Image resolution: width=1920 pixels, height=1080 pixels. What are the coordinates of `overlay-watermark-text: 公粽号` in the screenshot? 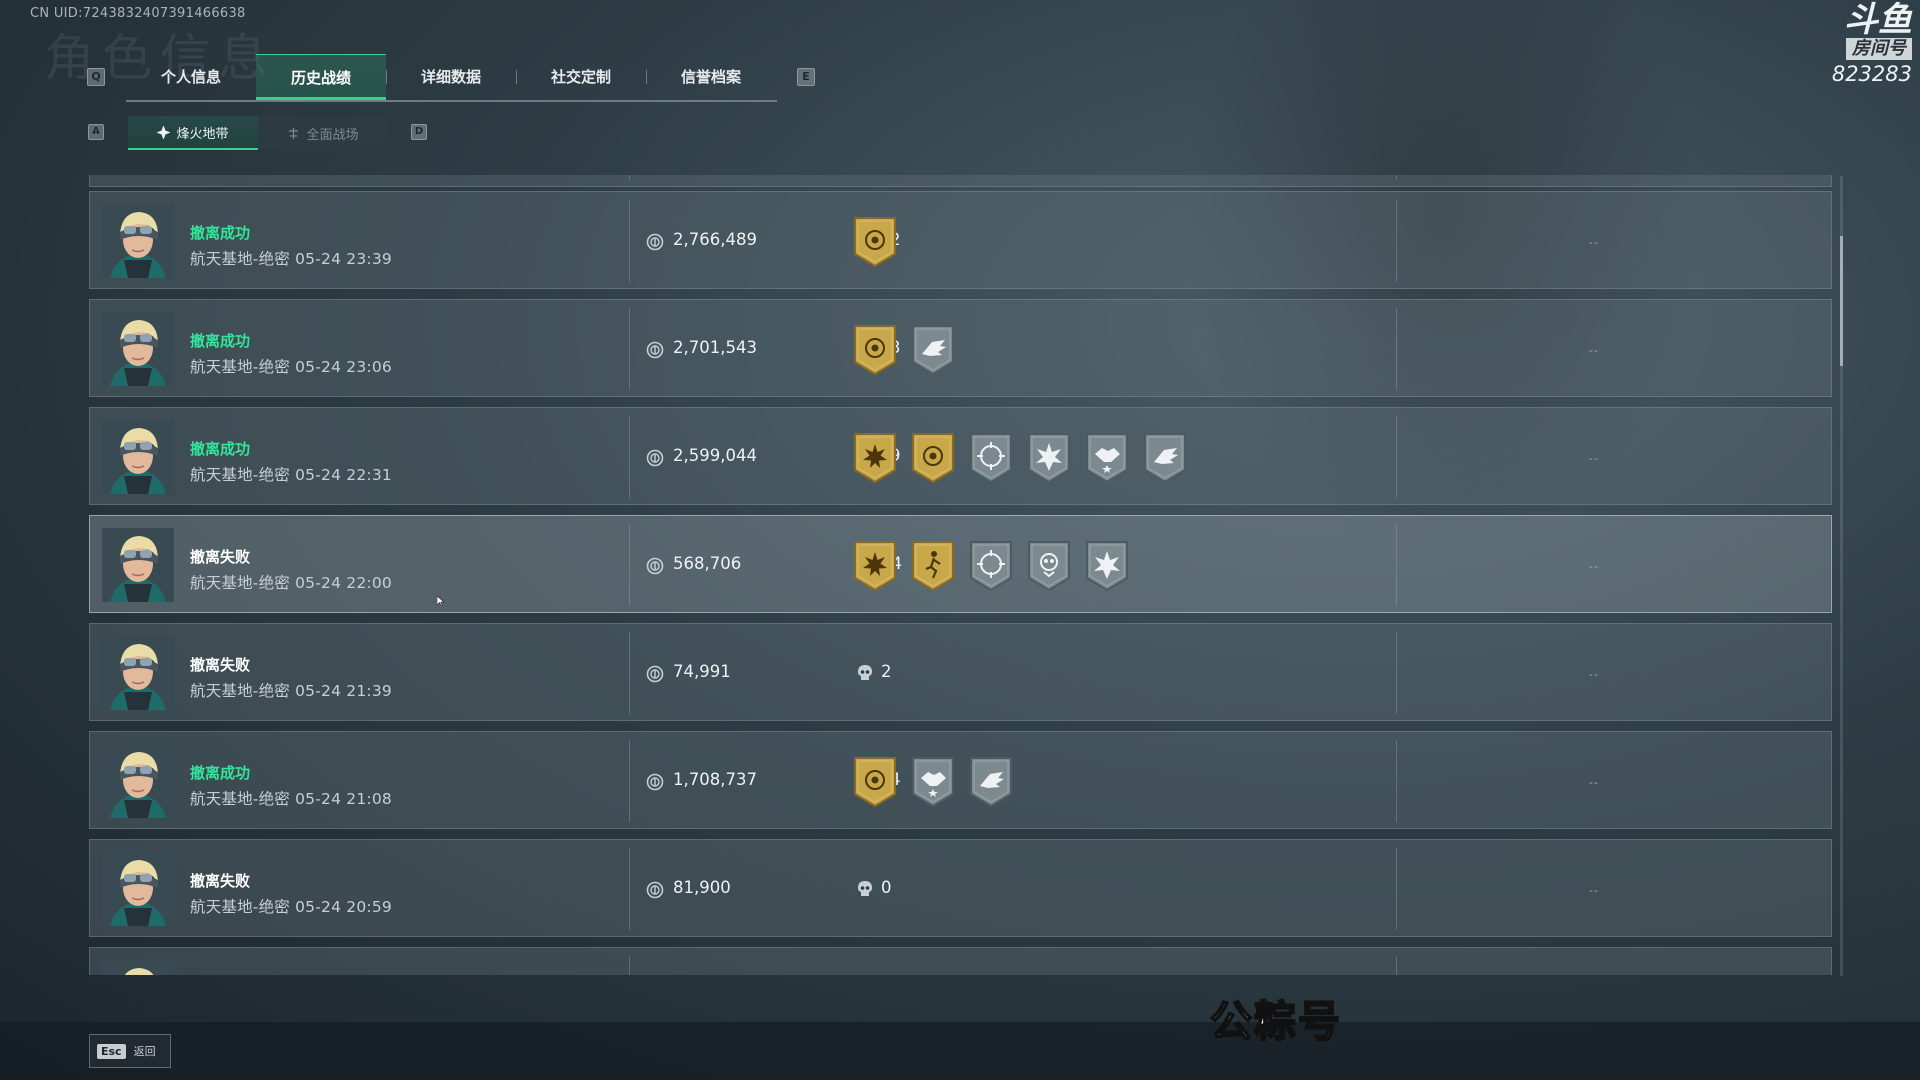 It's located at (1276, 1021).